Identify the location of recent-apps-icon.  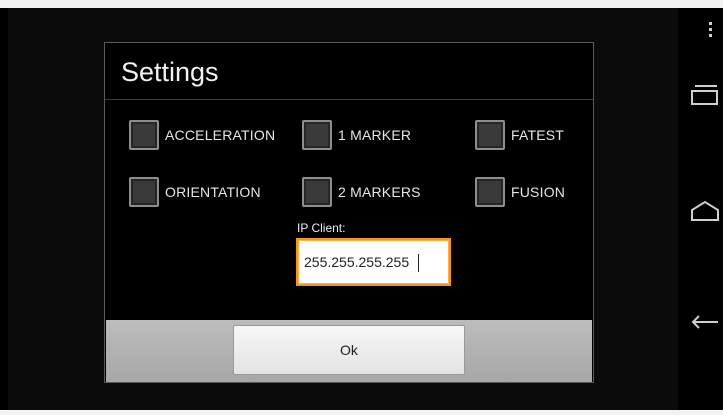
(705, 95).